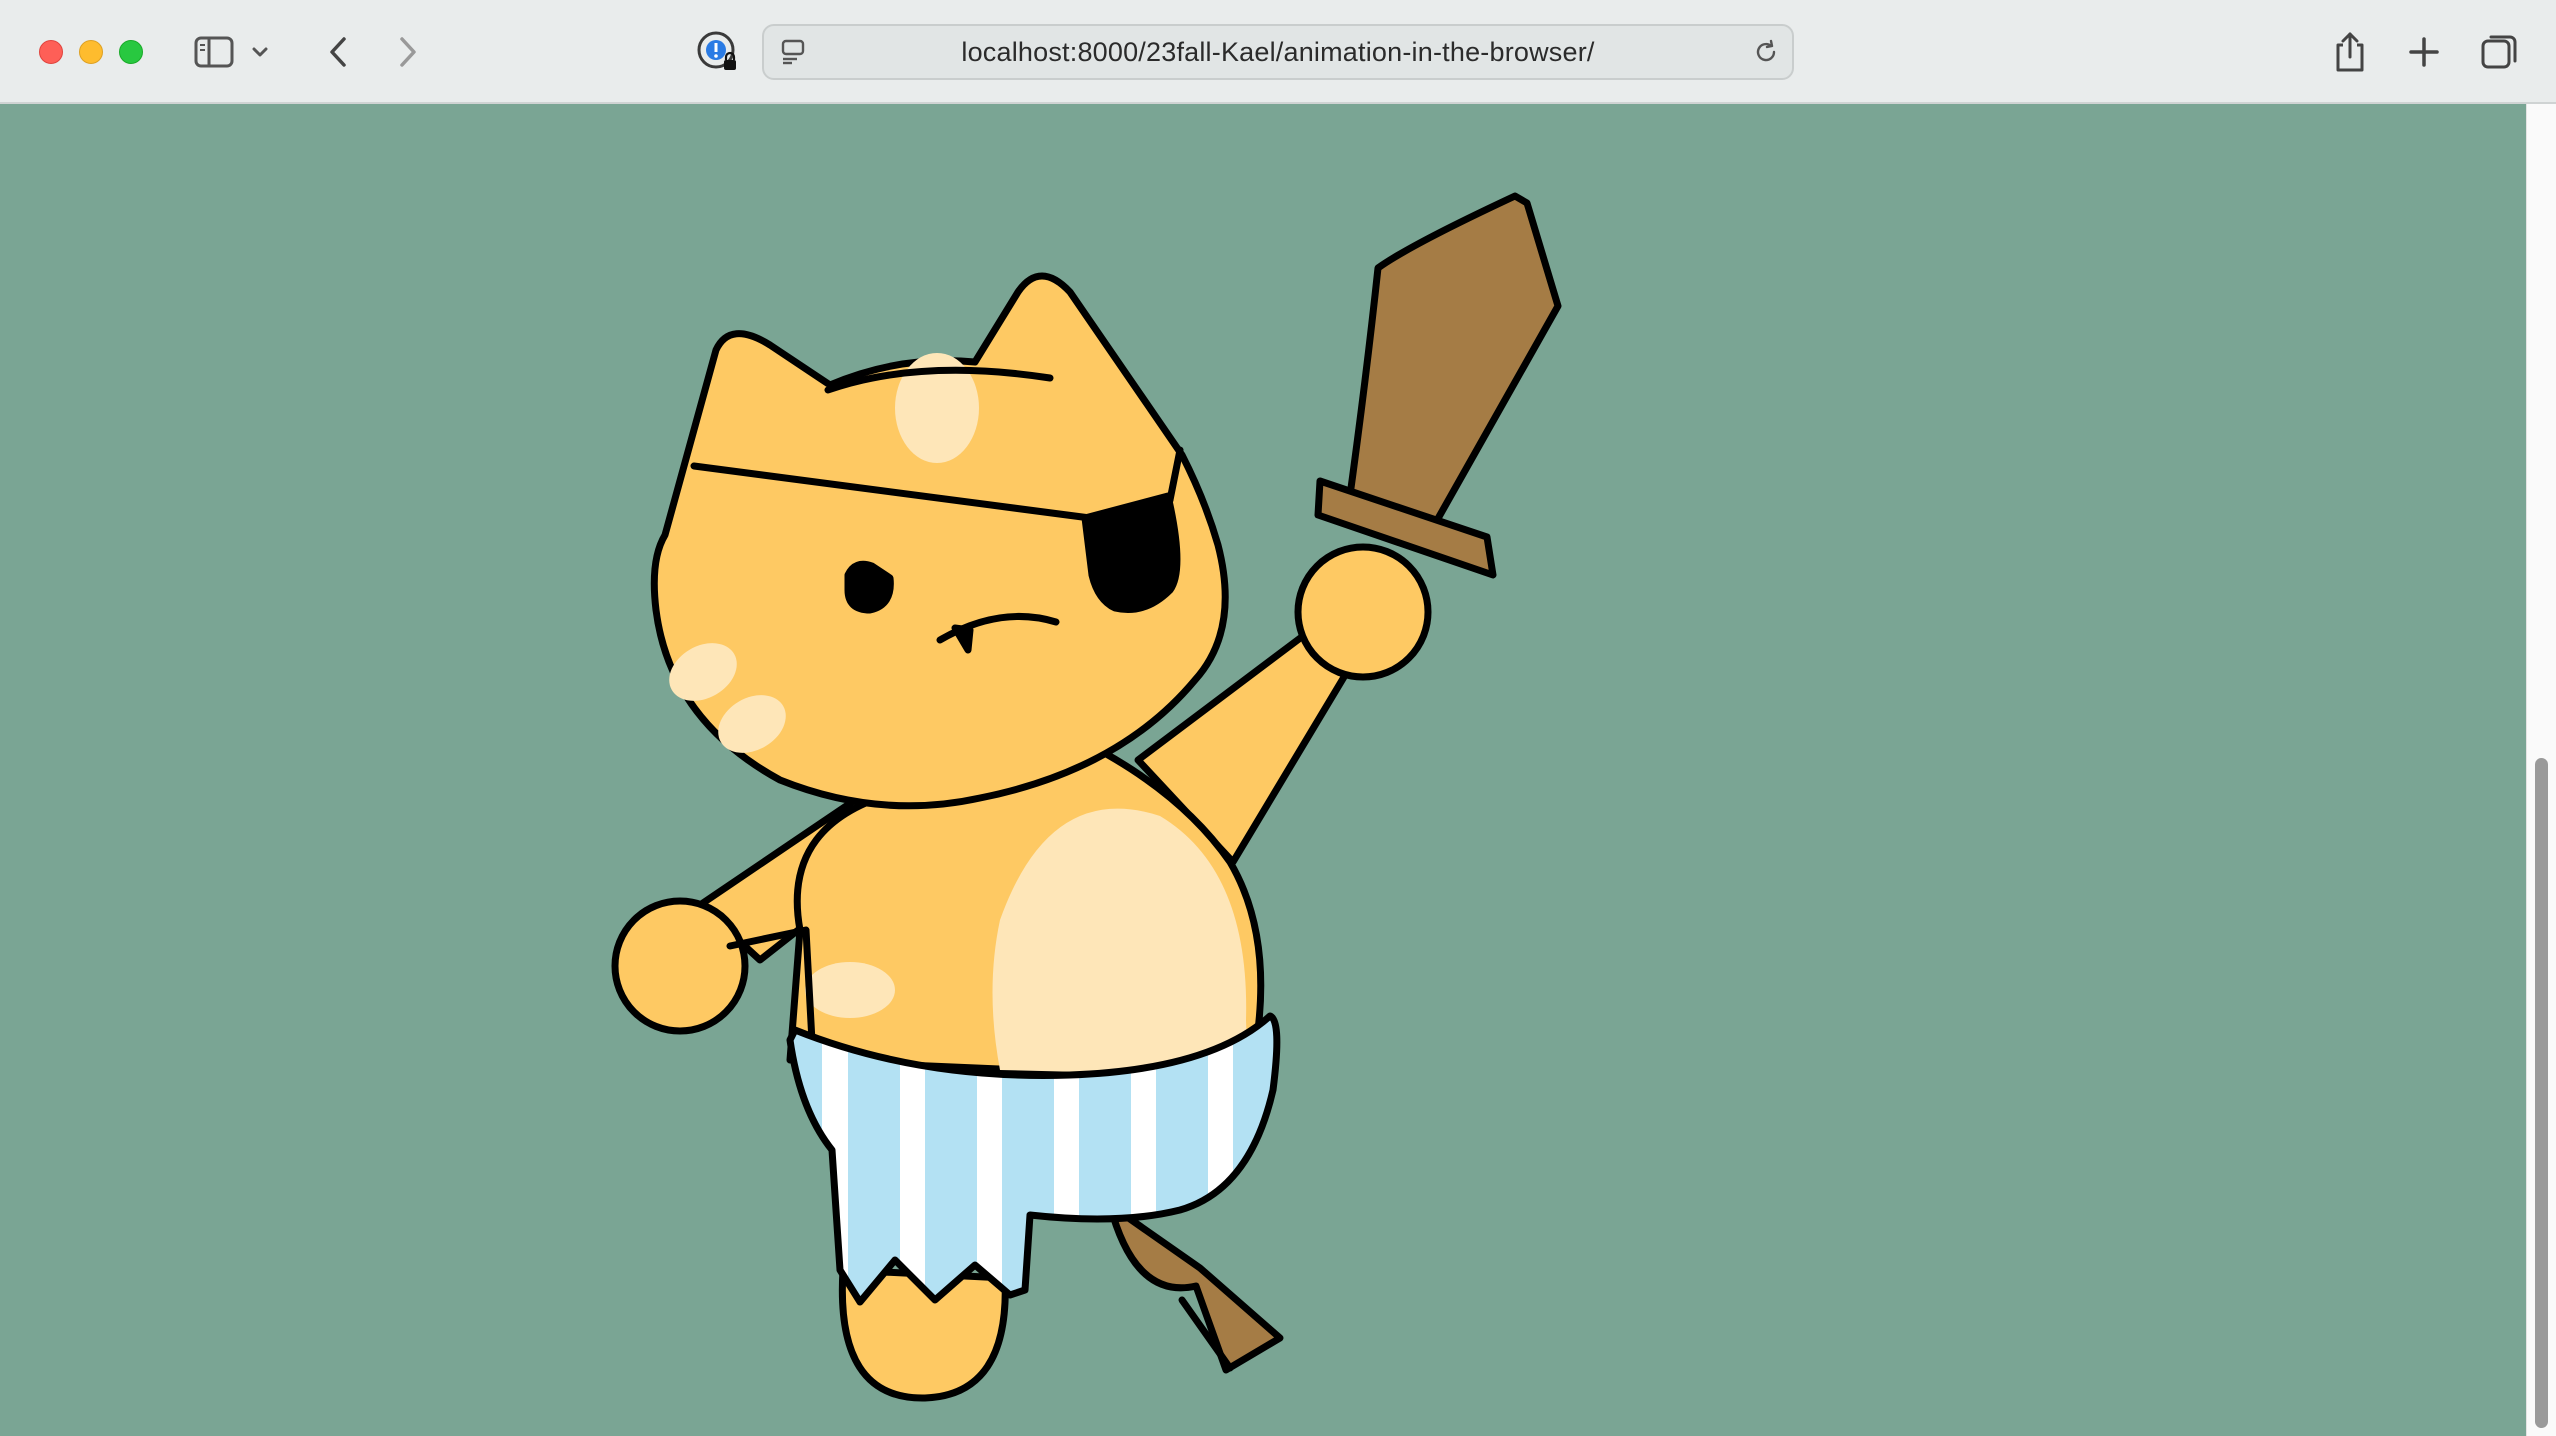 The image size is (2556, 1436). Describe the element at coordinates (51, 52) in the screenshot. I see `close-window-button` at that location.